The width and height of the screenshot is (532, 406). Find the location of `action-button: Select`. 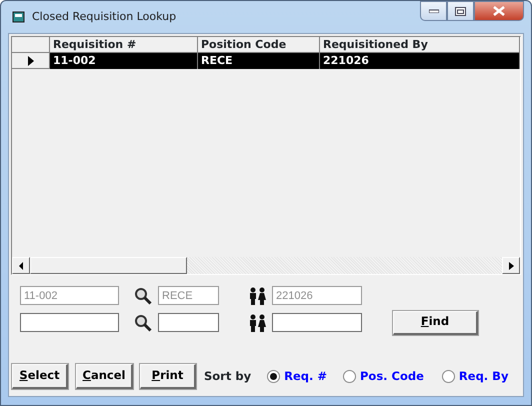

action-button: Select is located at coordinates (40, 376).